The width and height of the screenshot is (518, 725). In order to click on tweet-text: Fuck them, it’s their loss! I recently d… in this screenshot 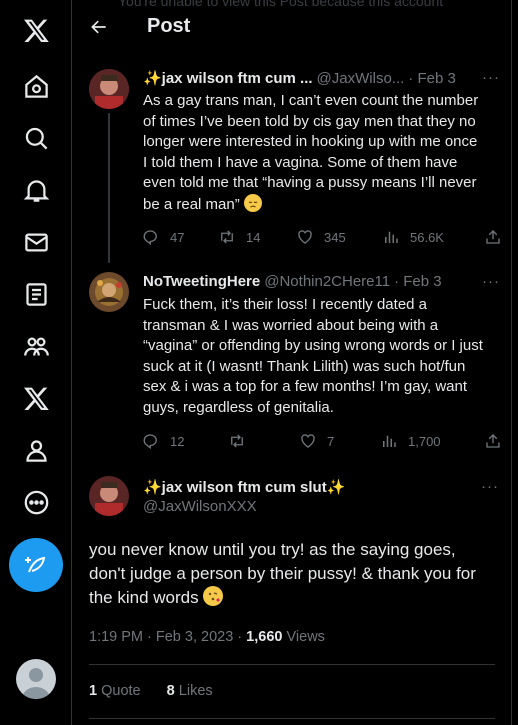, I will do `click(313, 356)`.